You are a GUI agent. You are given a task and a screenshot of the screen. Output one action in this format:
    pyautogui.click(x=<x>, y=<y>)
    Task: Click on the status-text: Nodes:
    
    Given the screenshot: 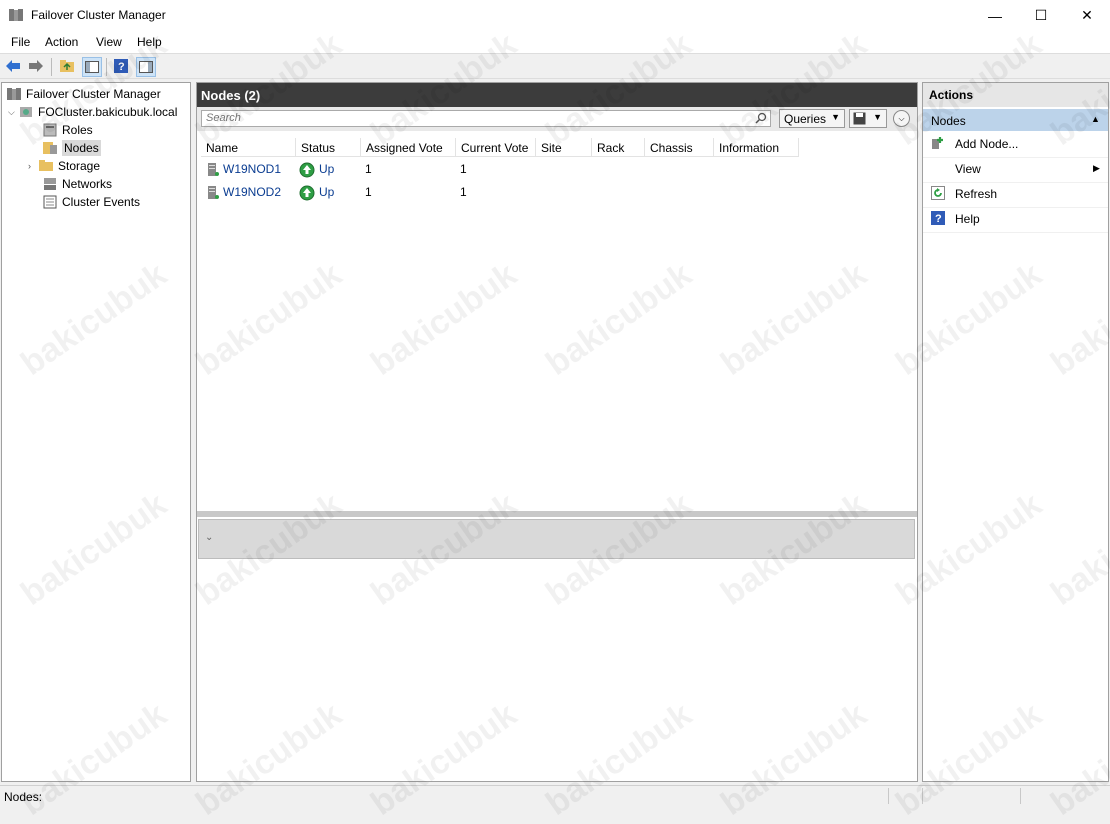 What is the action you would take?
    pyautogui.click(x=23, y=797)
    